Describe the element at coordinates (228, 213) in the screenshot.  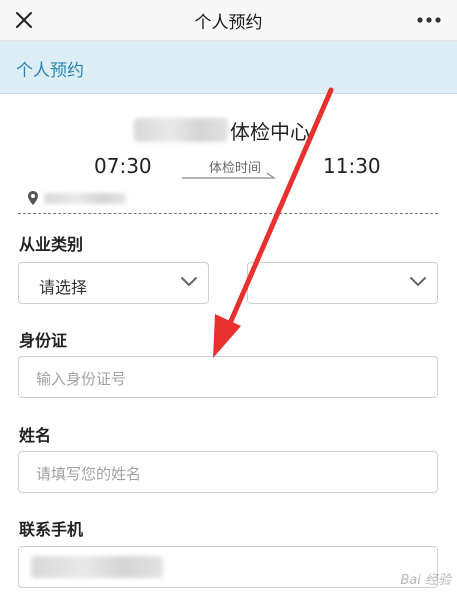
I see `dashed-divider` at that location.